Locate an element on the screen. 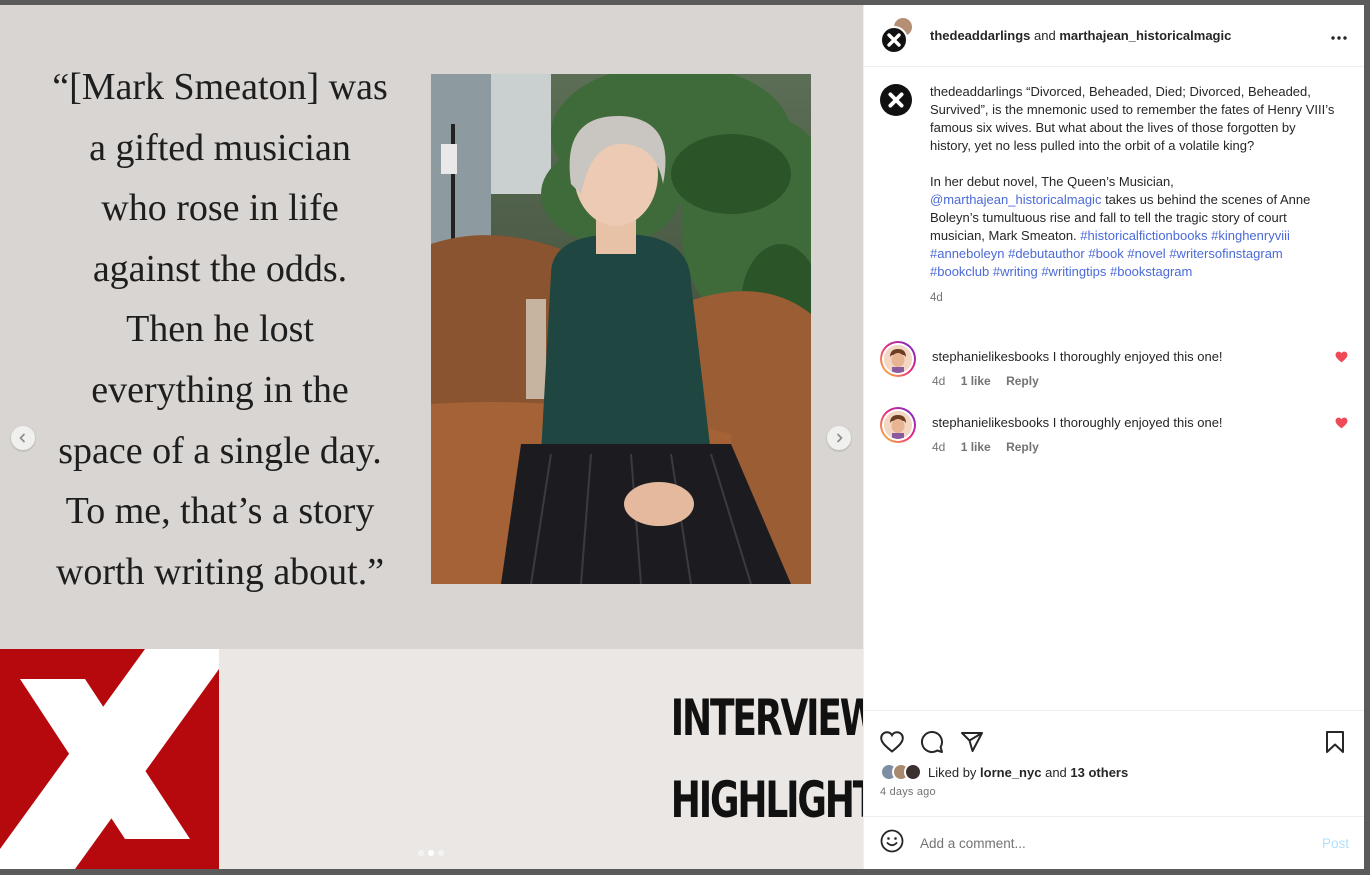 The image size is (1370, 875). post-comment-button: Post is located at coordinates (1335, 843).